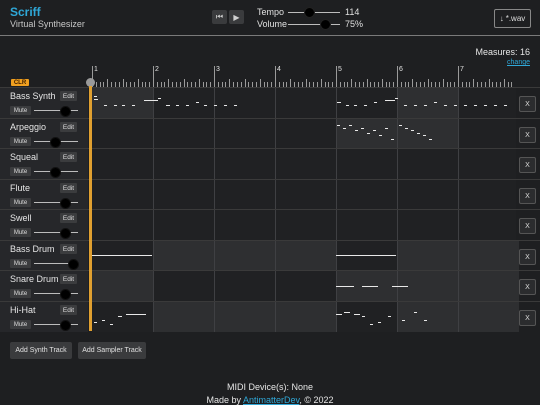  I want to click on author-link: AntimatterDev, so click(271, 400).